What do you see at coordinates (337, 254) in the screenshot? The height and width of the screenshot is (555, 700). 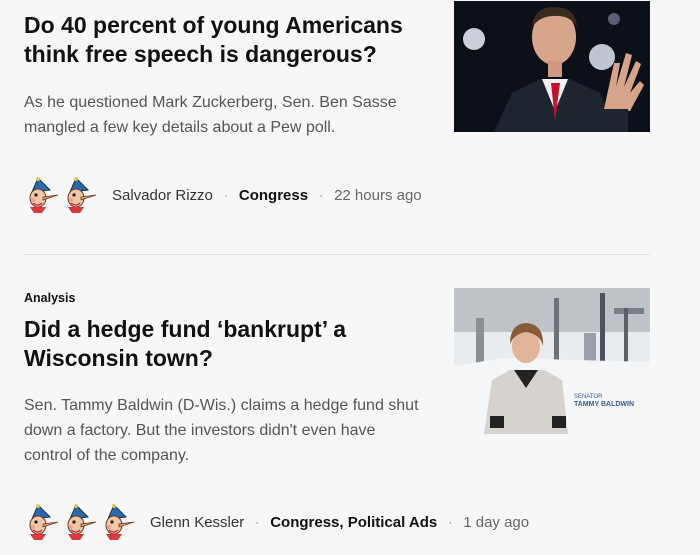 I see `article-divider` at bounding box center [337, 254].